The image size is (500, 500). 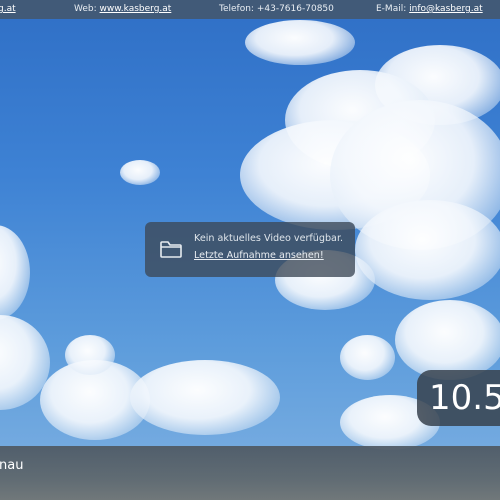 What do you see at coordinates (446, 9) in the screenshot?
I see `email-link: info@kasberg.at` at bounding box center [446, 9].